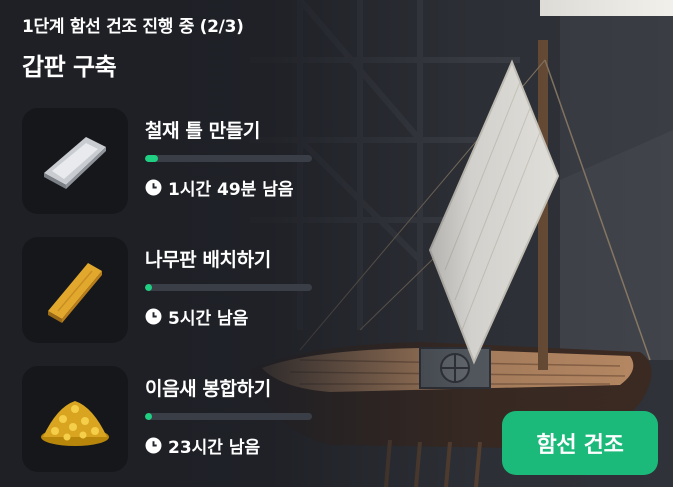  I want to click on time-remaining: 5시간 남음, so click(196, 316).